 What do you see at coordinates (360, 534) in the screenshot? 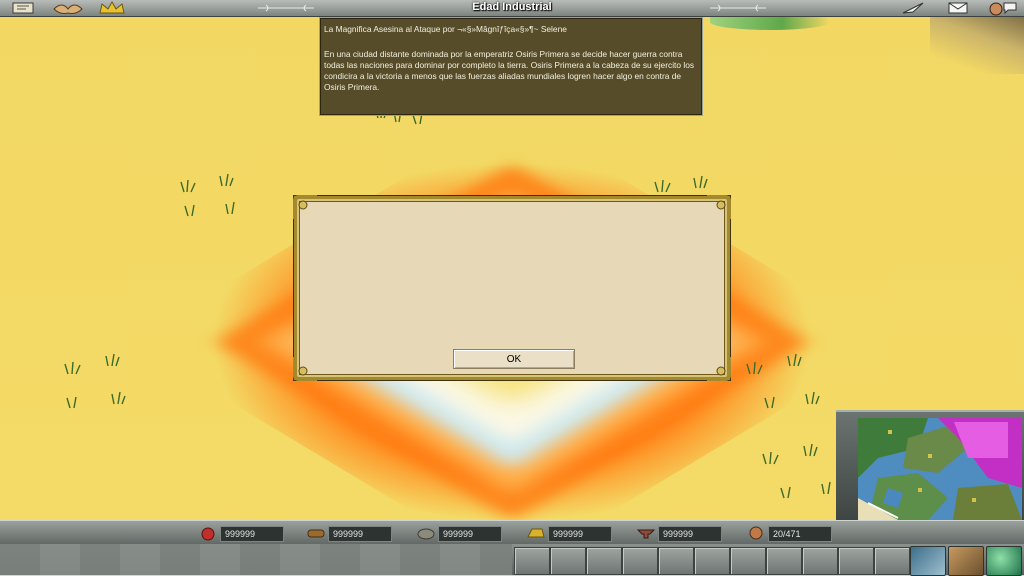
I see `wood-amount: 999999` at bounding box center [360, 534].